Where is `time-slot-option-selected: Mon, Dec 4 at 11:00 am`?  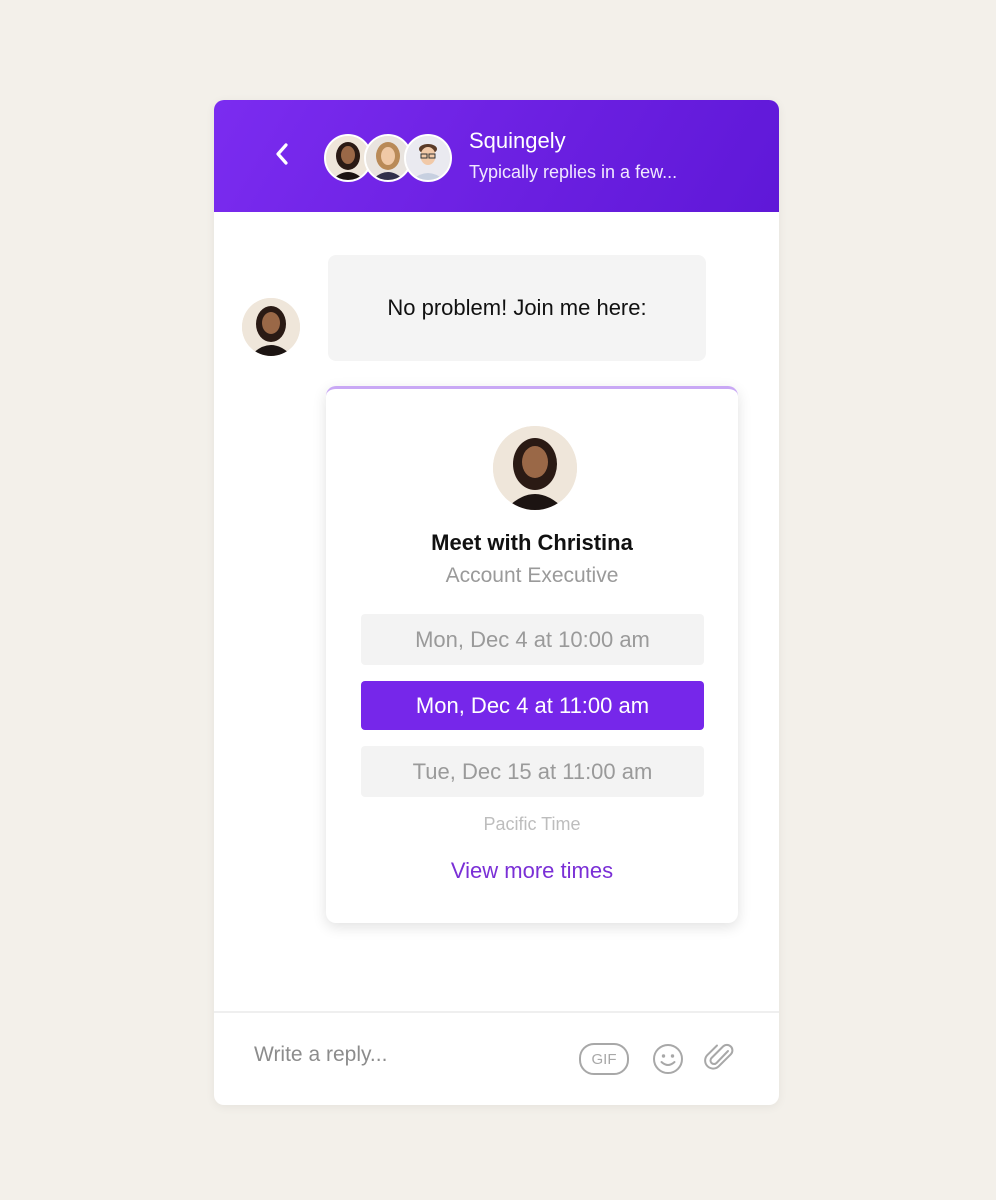
time-slot-option-selected: Mon, Dec 4 at 11:00 am is located at coordinates (532, 705).